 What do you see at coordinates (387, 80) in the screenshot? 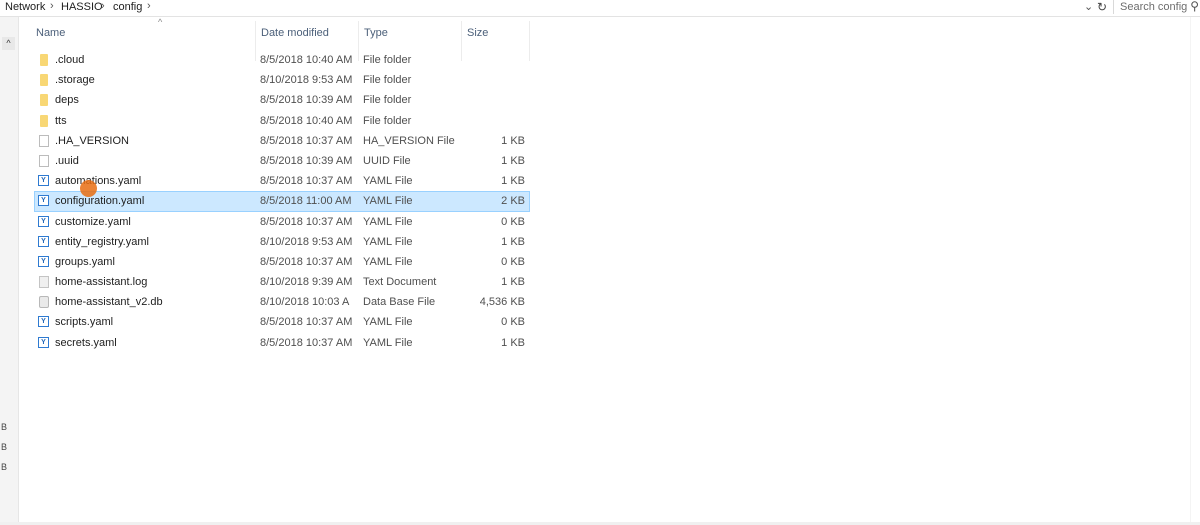
I see `file-type: File folder` at bounding box center [387, 80].